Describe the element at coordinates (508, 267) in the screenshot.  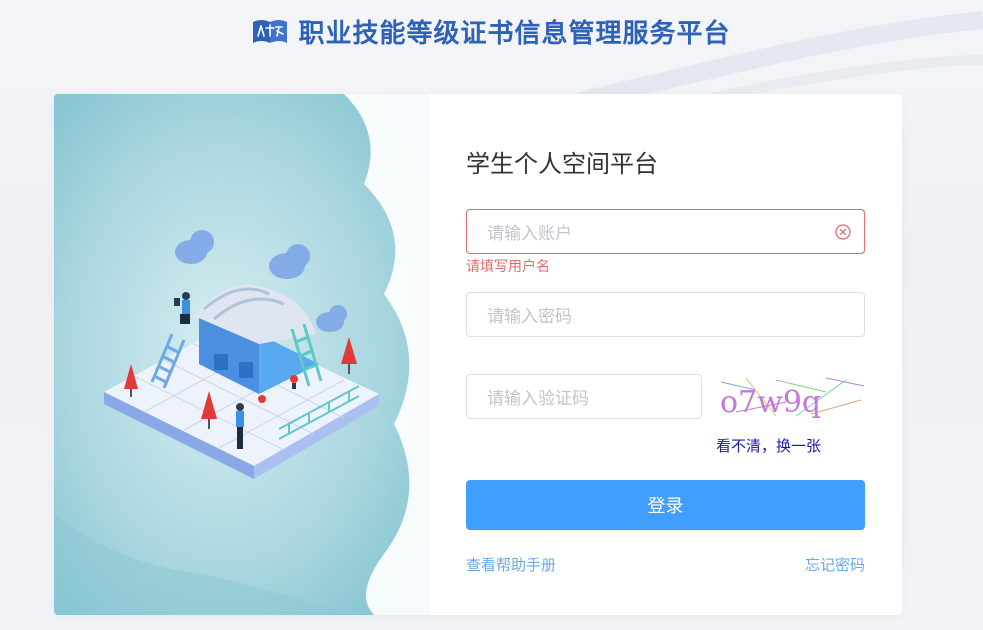
I see `account-error-message: 请填写用户名` at that location.